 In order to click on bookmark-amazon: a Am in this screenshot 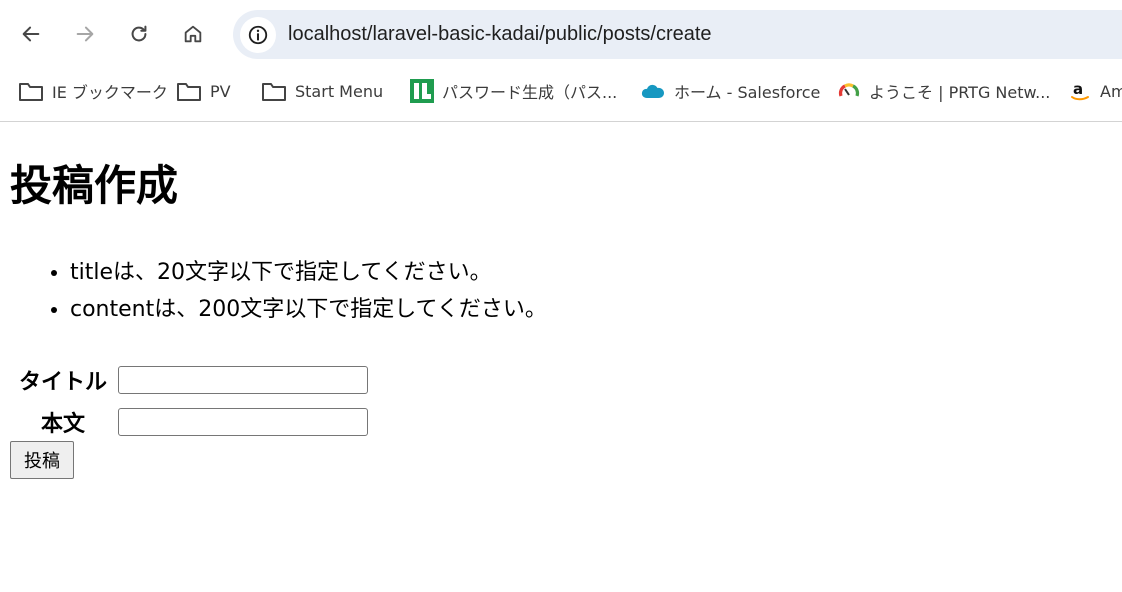, I will do `click(1095, 91)`.